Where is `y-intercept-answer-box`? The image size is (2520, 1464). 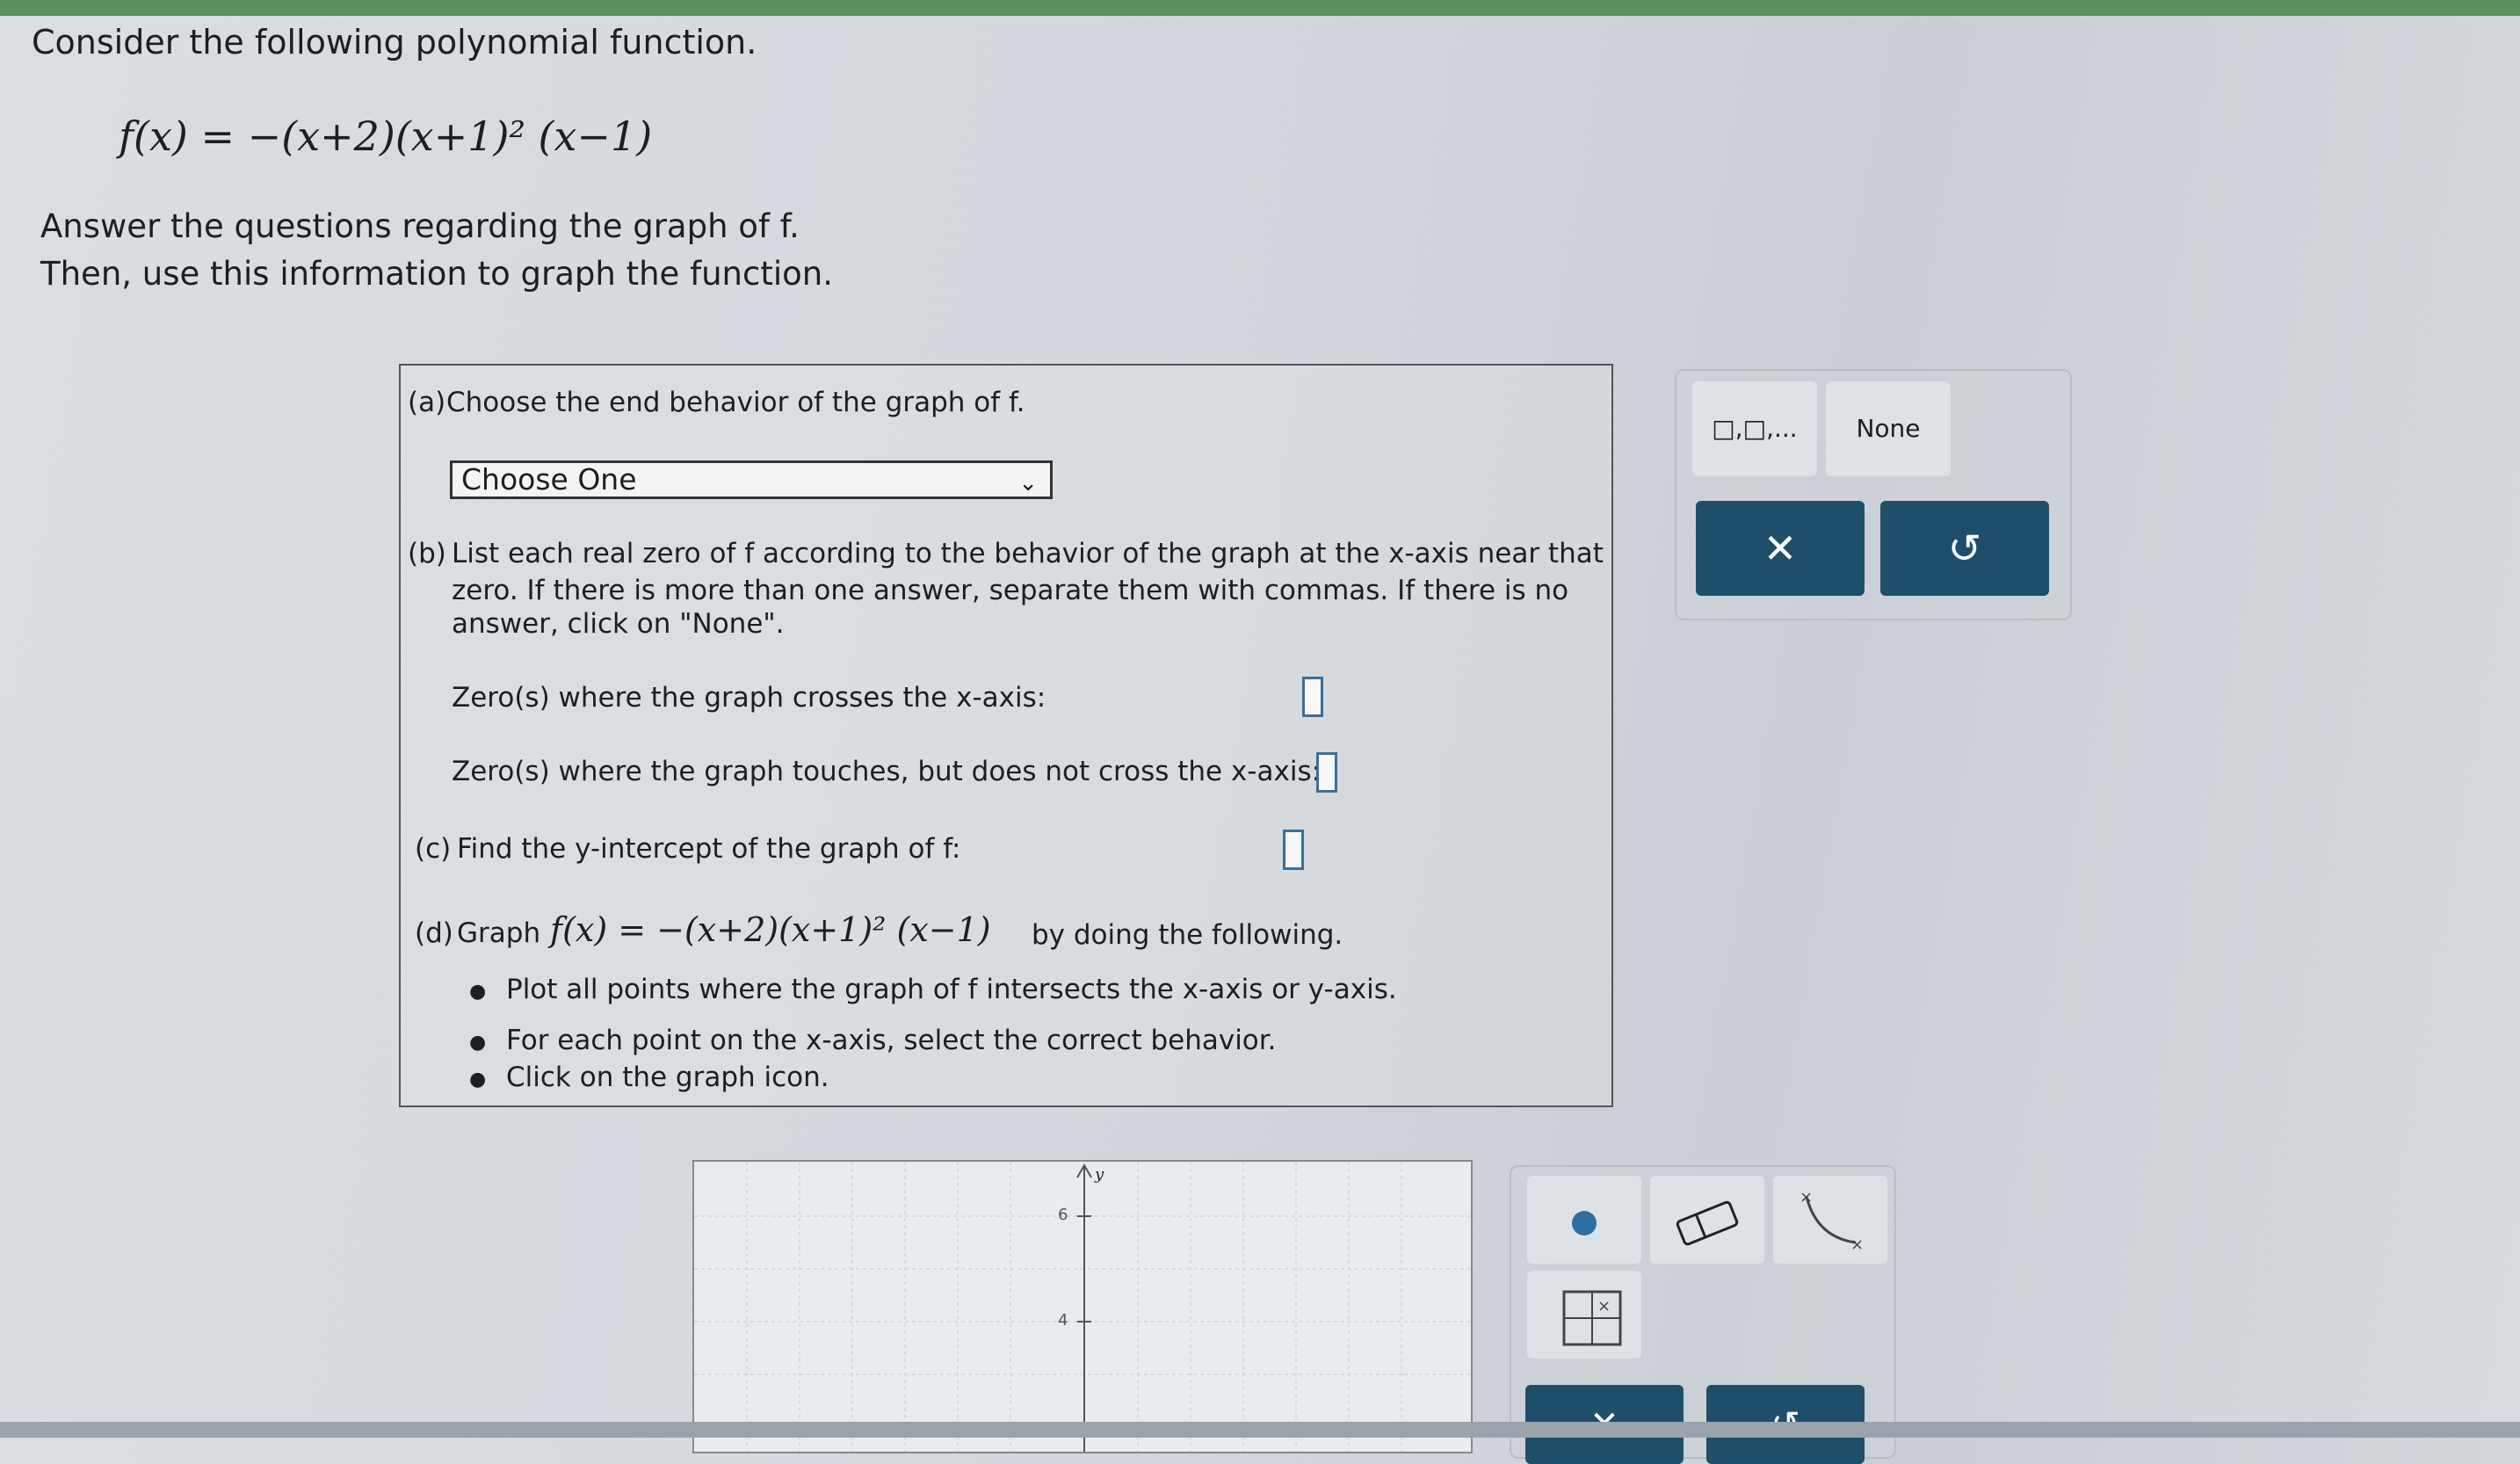
y-intercept-answer-box is located at coordinates (1293, 850).